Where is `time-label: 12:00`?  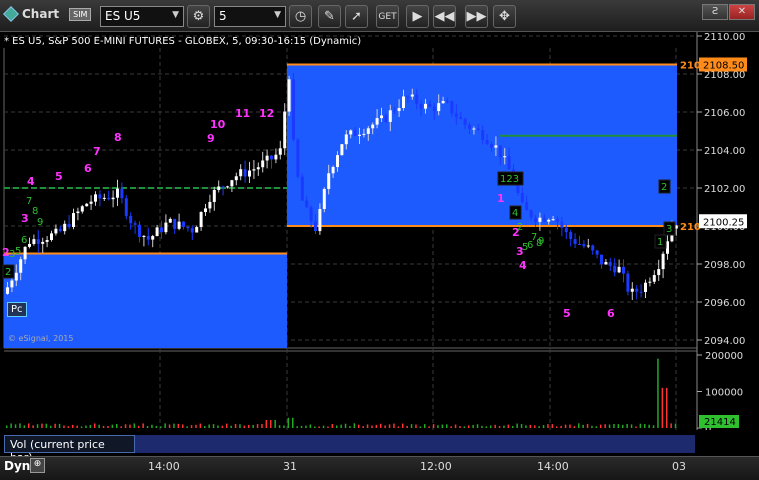 time-label: 12:00 is located at coordinates (436, 466).